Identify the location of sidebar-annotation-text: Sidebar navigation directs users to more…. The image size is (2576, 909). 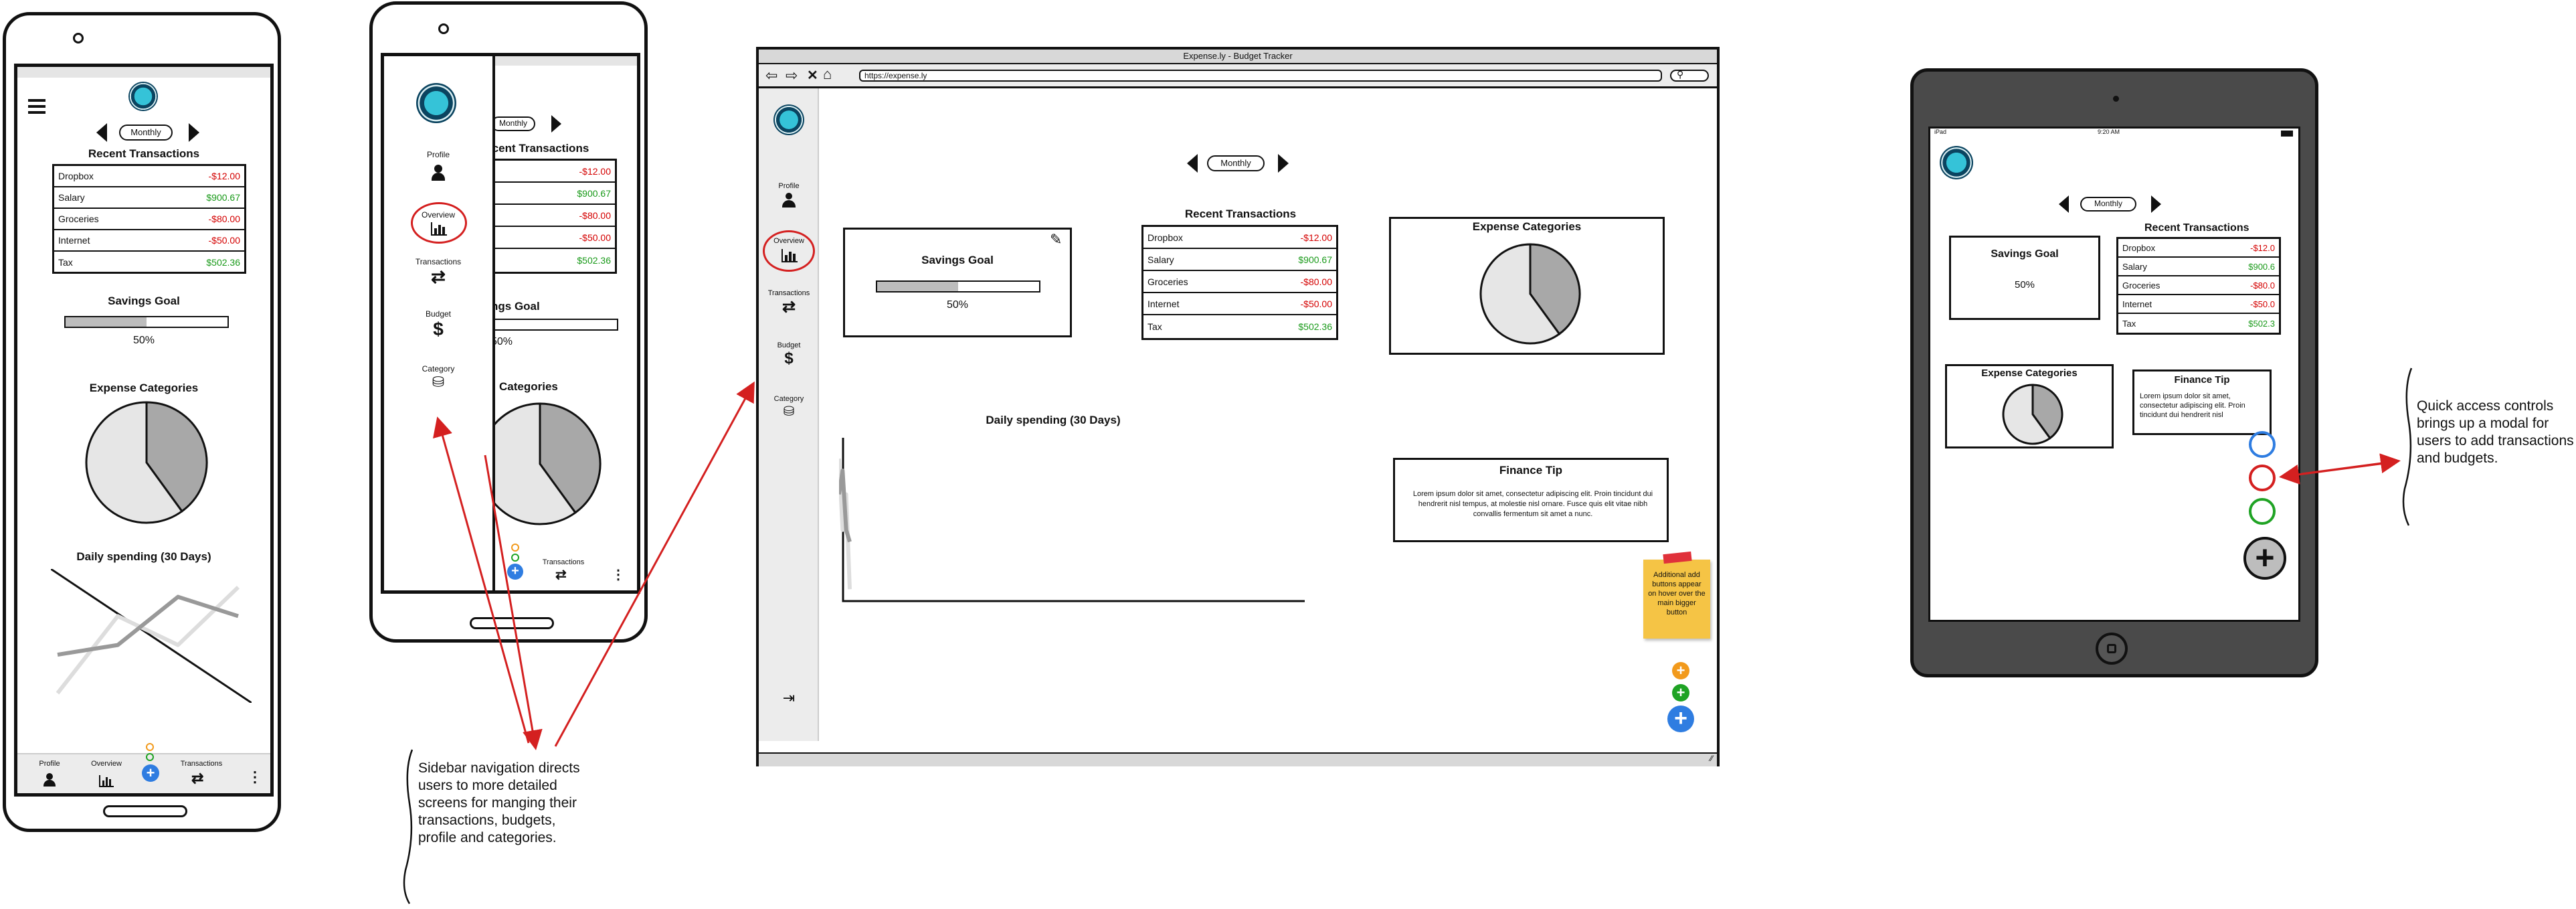
(499, 802).